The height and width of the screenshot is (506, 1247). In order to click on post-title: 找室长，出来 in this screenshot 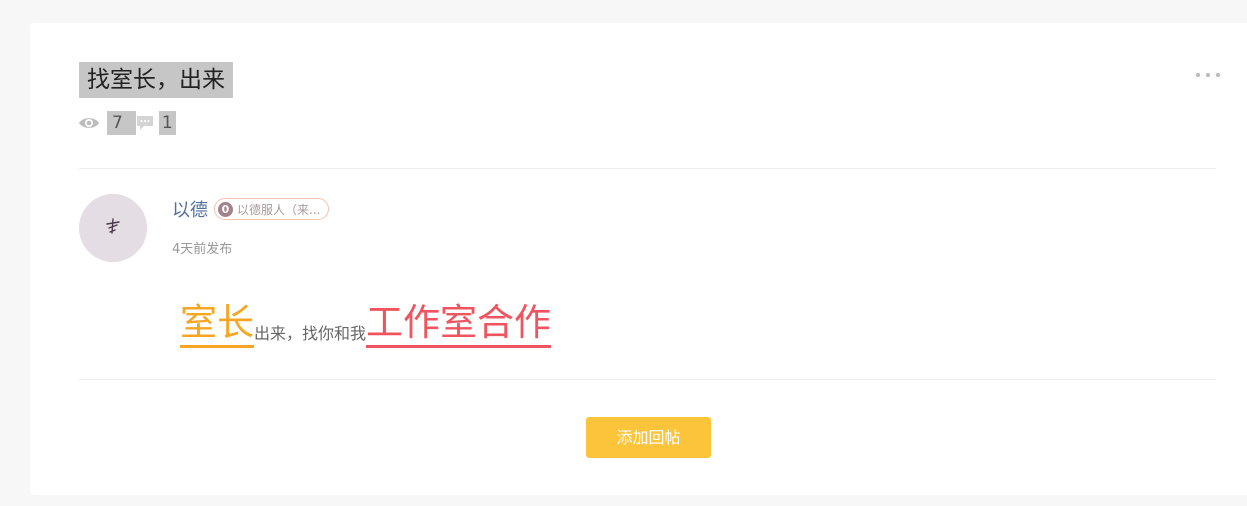, I will do `click(156, 80)`.